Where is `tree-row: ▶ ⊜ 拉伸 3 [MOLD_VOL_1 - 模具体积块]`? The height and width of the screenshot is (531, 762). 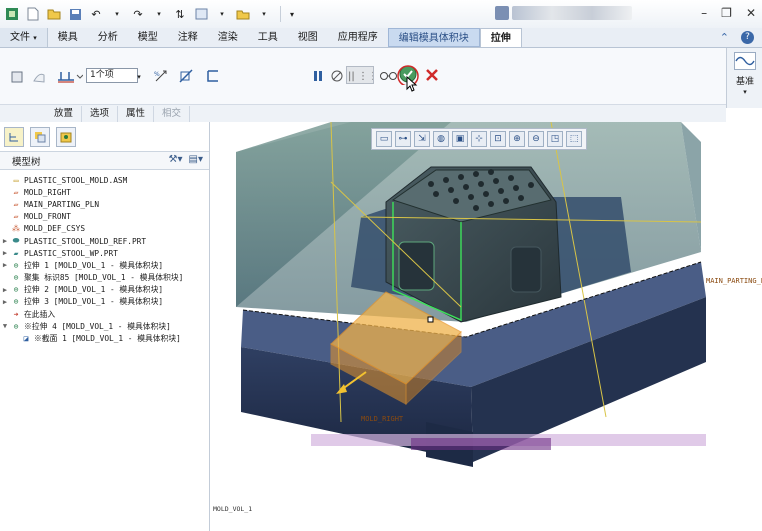
tree-row: ▶ ⊜ 拉伸 3 [MOLD_VOL_1 - 模具体积块] is located at coordinates (104, 302).